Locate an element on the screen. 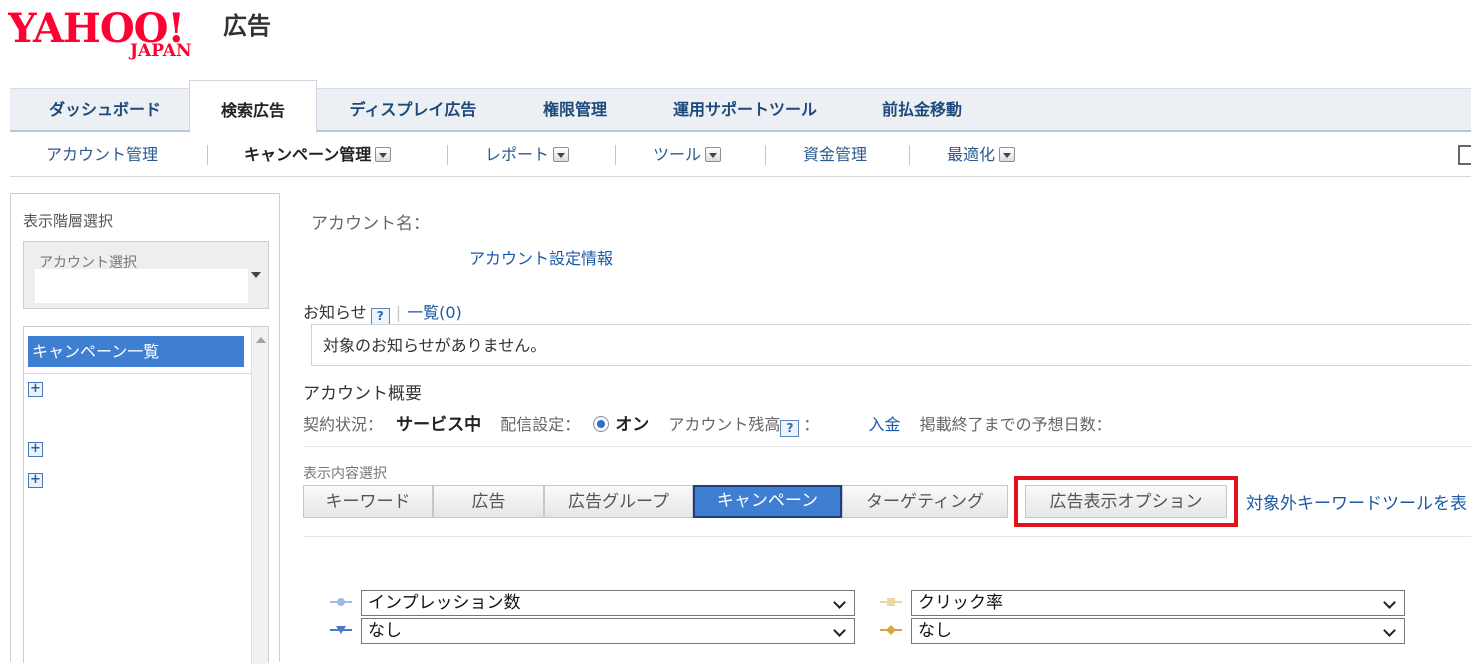 This screenshot has height=664, width=1471. subnav-account-management-label: アカウント管理 is located at coordinates (102, 154).